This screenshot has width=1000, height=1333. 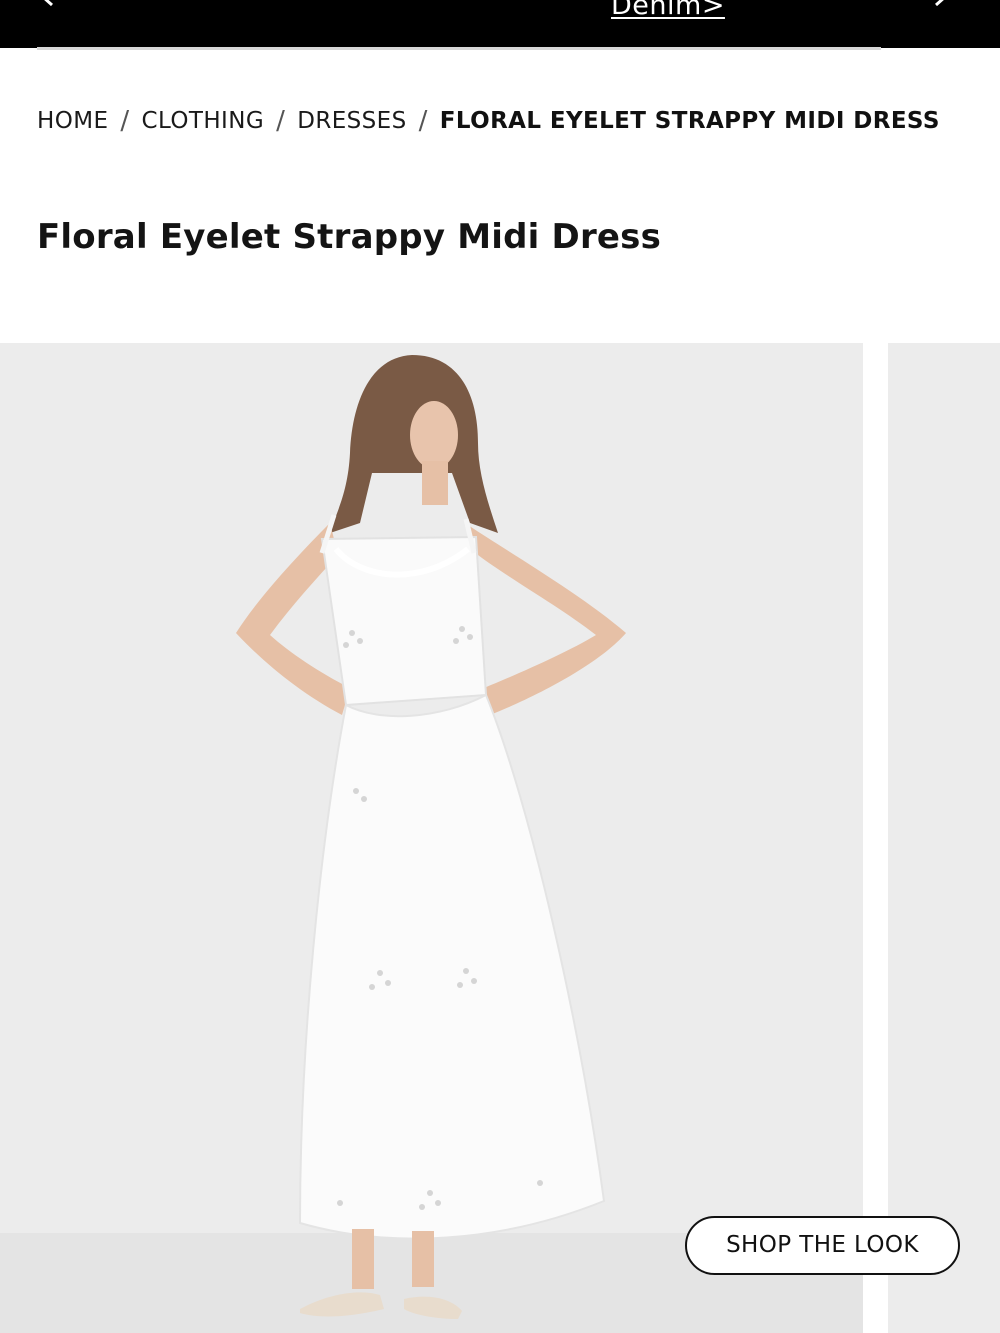 What do you see at coordinates (459, 48) in the screenshot?
I see `header-divider` at bounding box center [459, 48].